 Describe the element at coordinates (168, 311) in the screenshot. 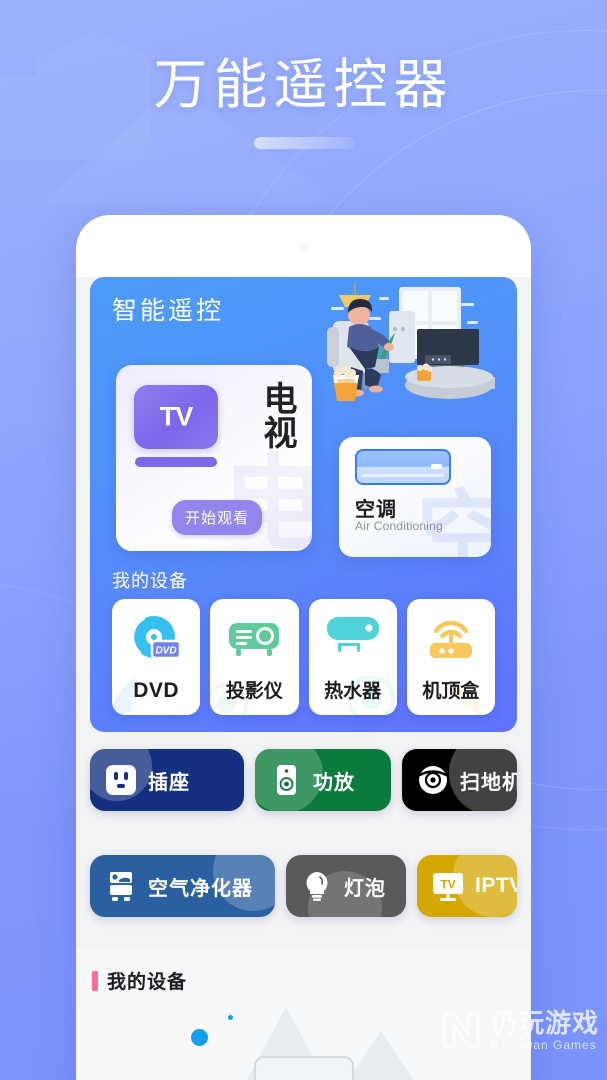

I see `hero-title: 智能遥控` at that location.